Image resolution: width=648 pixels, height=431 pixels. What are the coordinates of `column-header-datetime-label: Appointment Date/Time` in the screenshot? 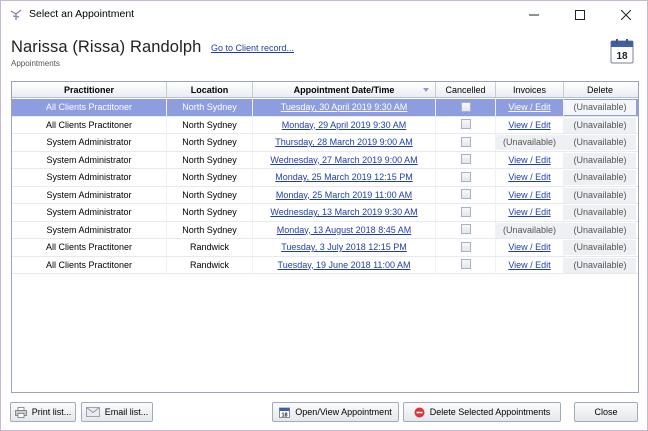 It's located at (344, 90).